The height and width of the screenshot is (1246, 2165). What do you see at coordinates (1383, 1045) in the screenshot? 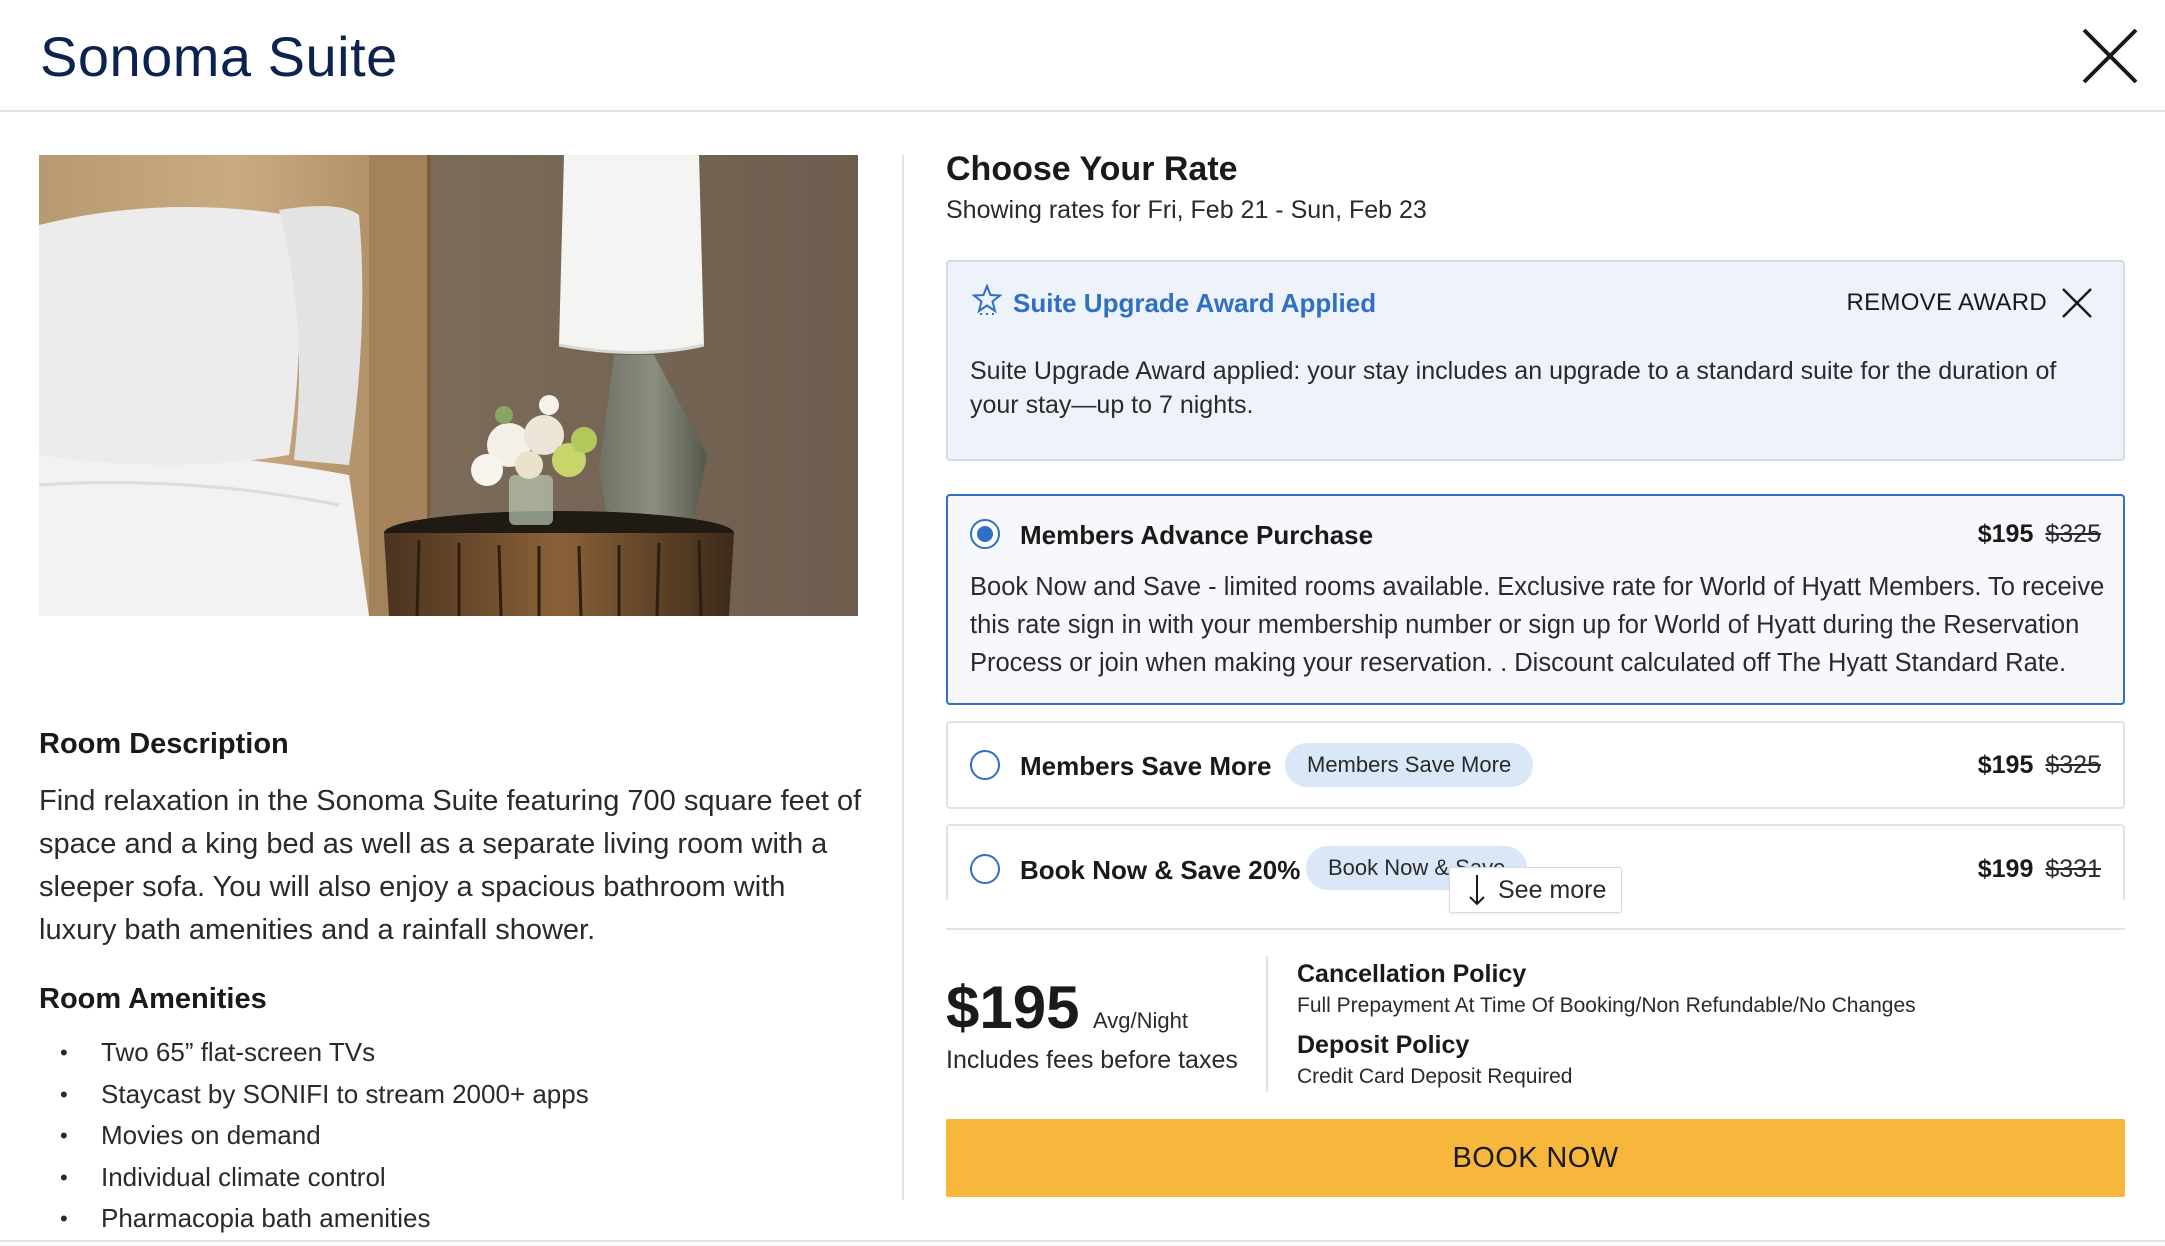
I see `deposit-policy-heading: Deposit Policy` at bounding box center [1383, 1045].